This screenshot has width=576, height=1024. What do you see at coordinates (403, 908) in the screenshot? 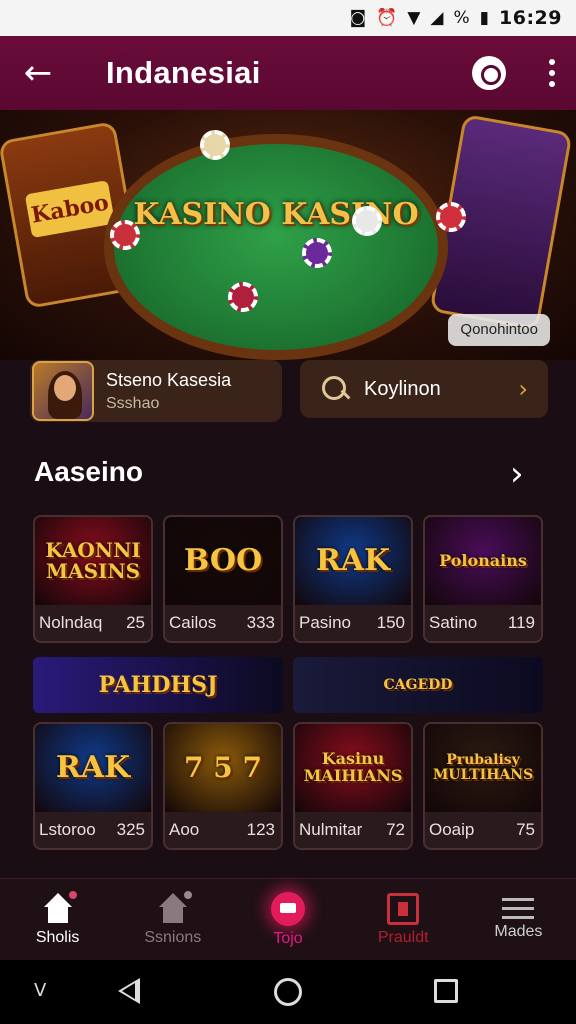
I see `document-icon` at bounding box center [403, 908].